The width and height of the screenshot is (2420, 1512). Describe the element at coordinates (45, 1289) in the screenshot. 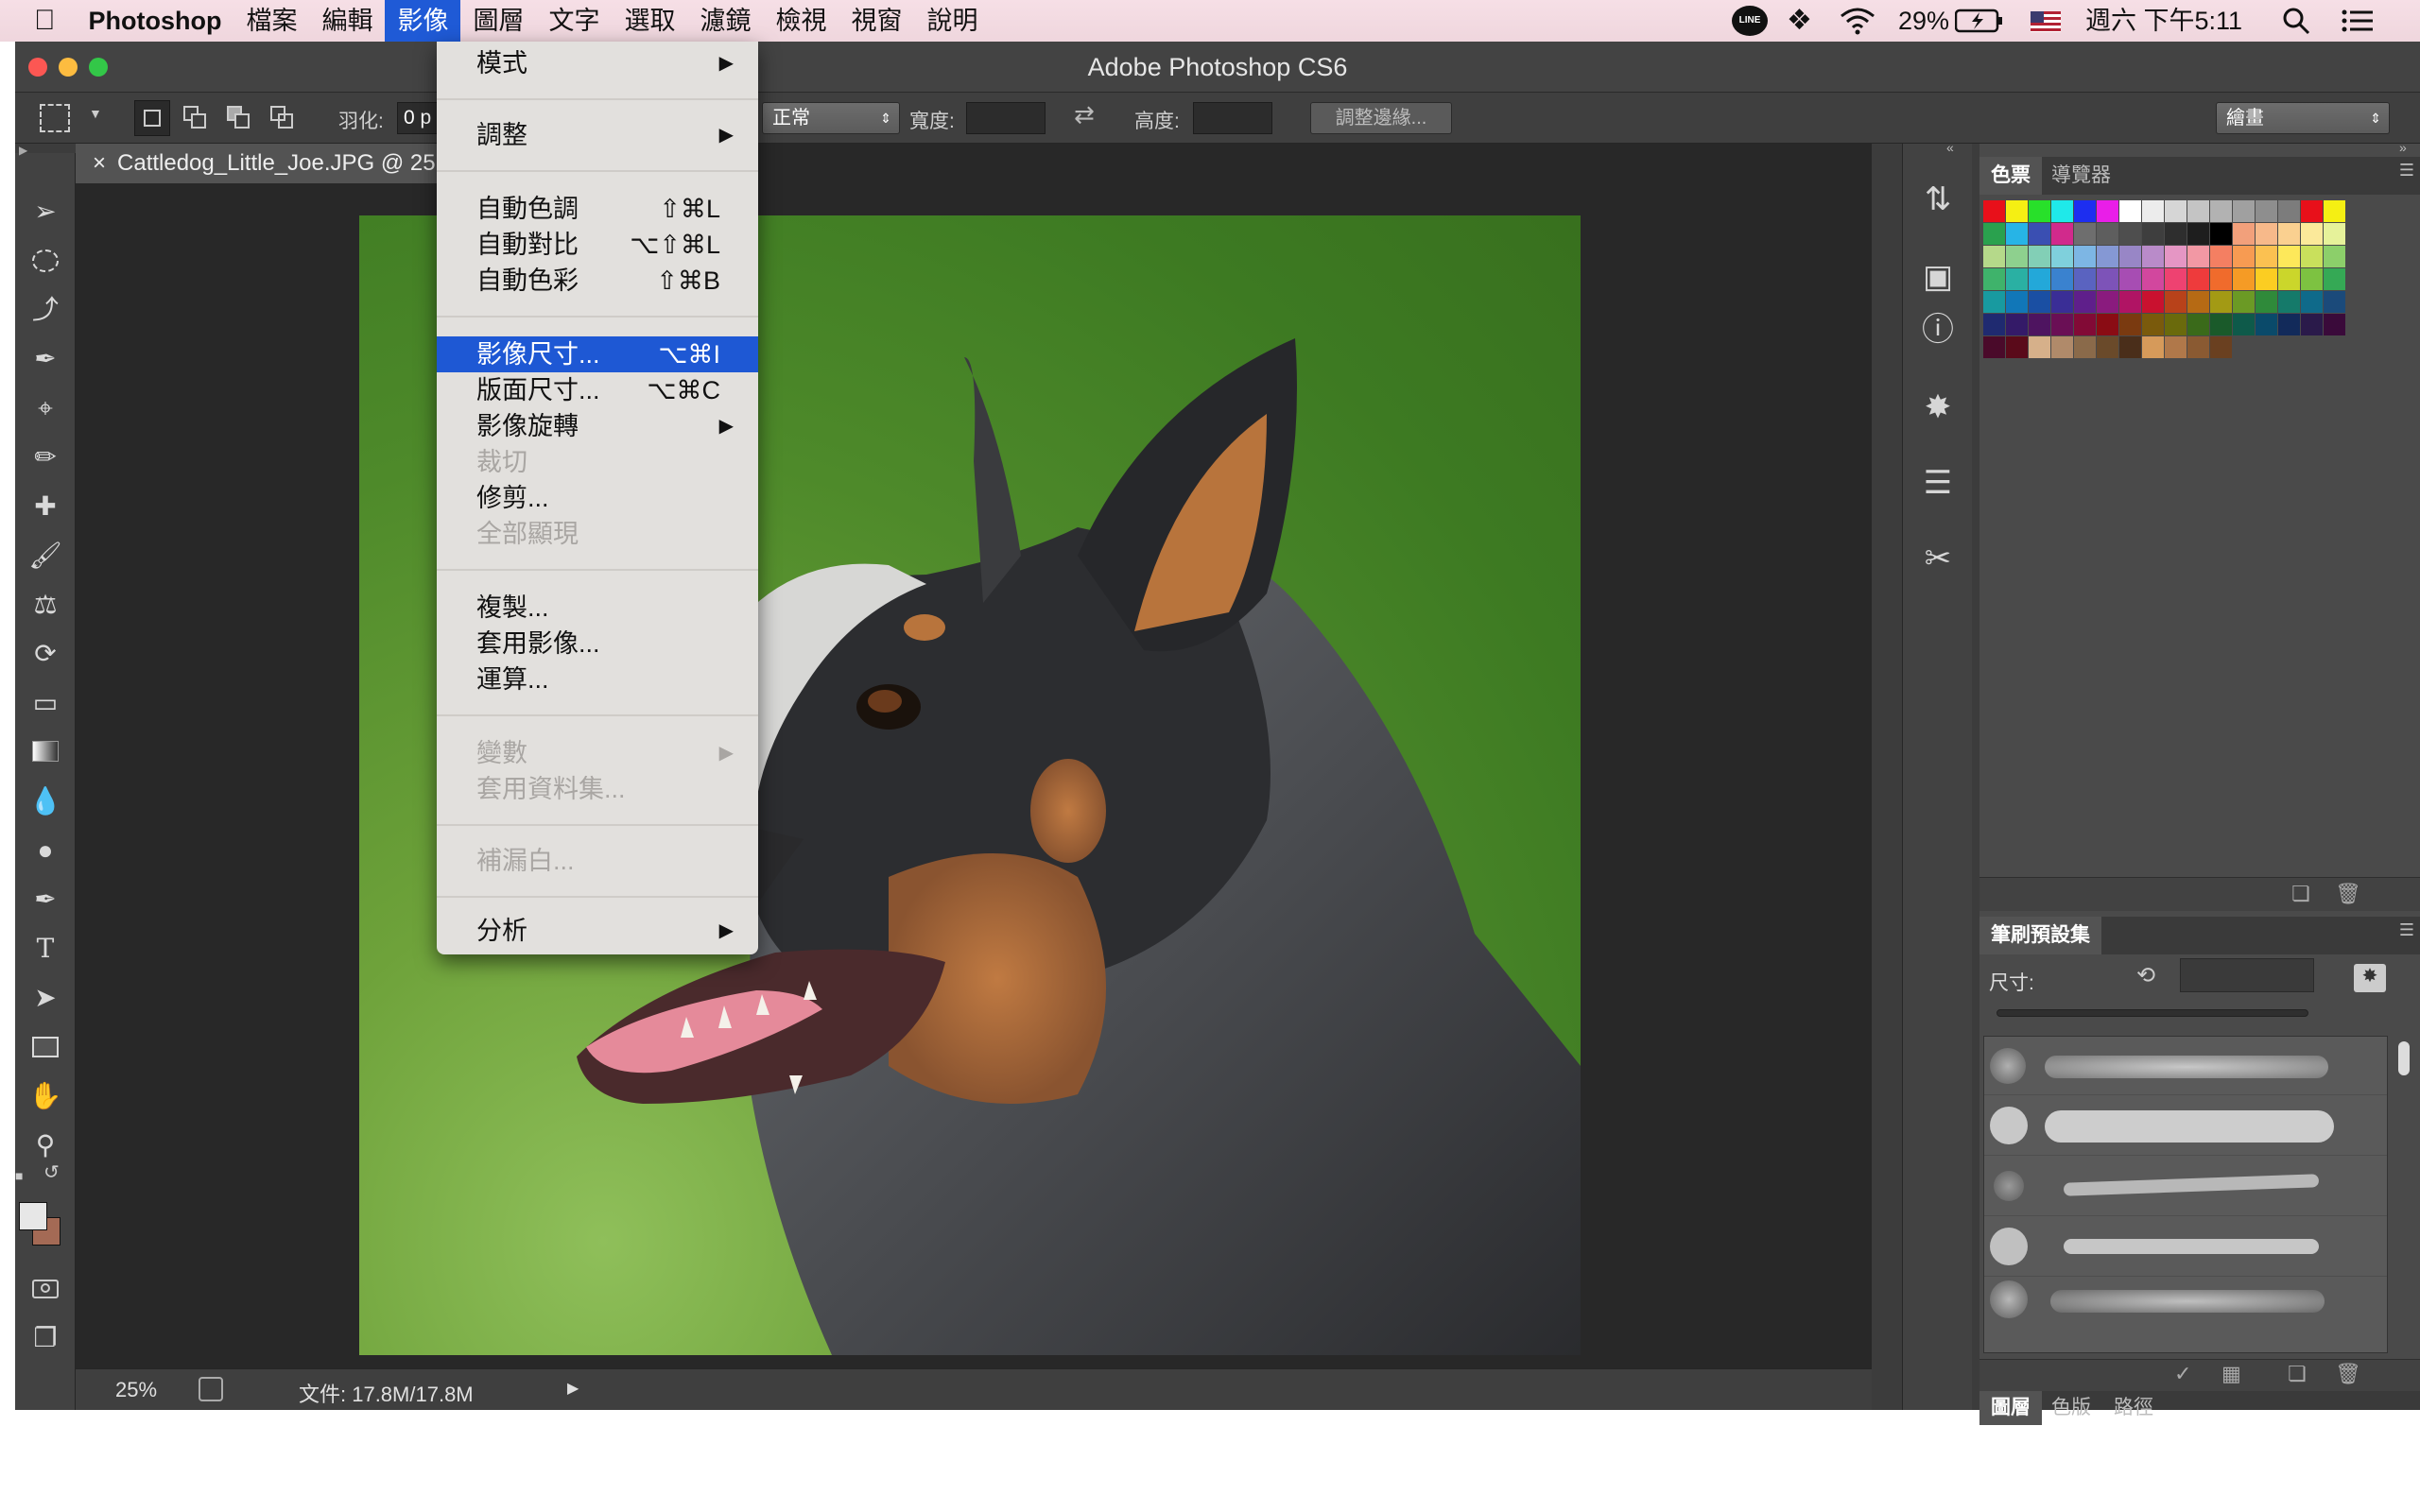

I see `quick-mask-icon` at that location.